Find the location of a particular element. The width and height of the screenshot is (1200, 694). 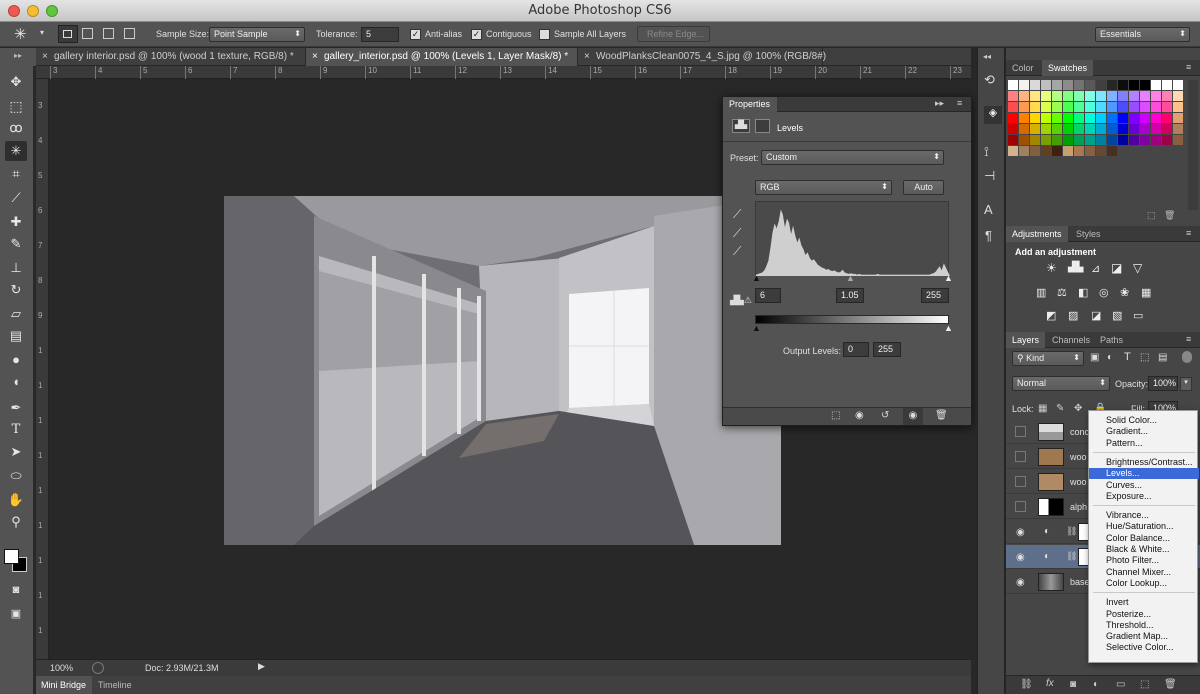

history-icon: ⟲ is located at coordinates (989, 80).